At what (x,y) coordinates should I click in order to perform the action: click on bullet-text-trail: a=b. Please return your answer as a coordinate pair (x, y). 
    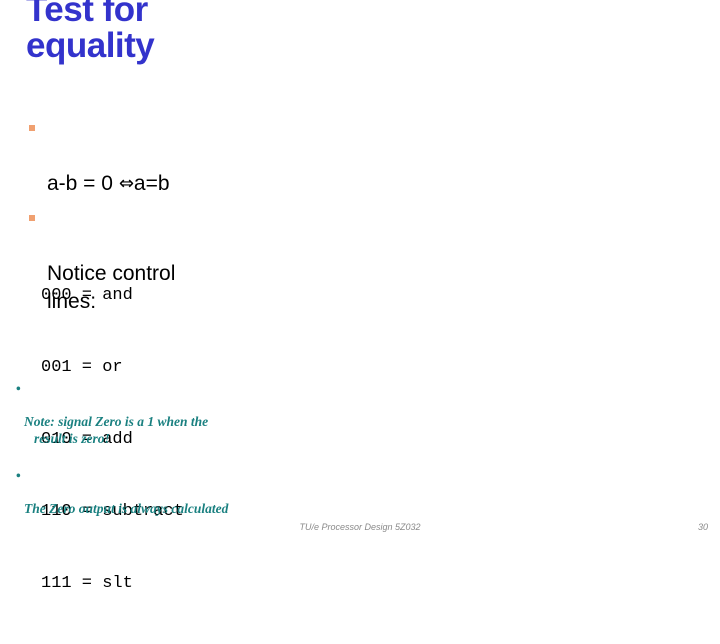
    Looking at the image, I should click on (151, 183).